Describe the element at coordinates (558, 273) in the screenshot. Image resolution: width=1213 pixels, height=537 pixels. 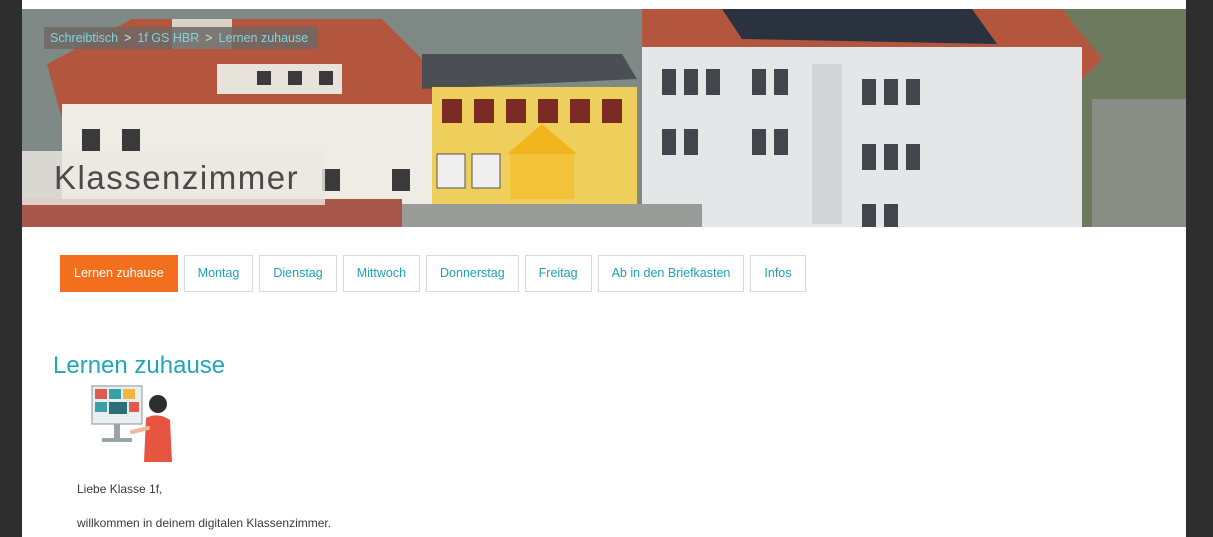
I see `tab-freitag: Freitag` at that location.